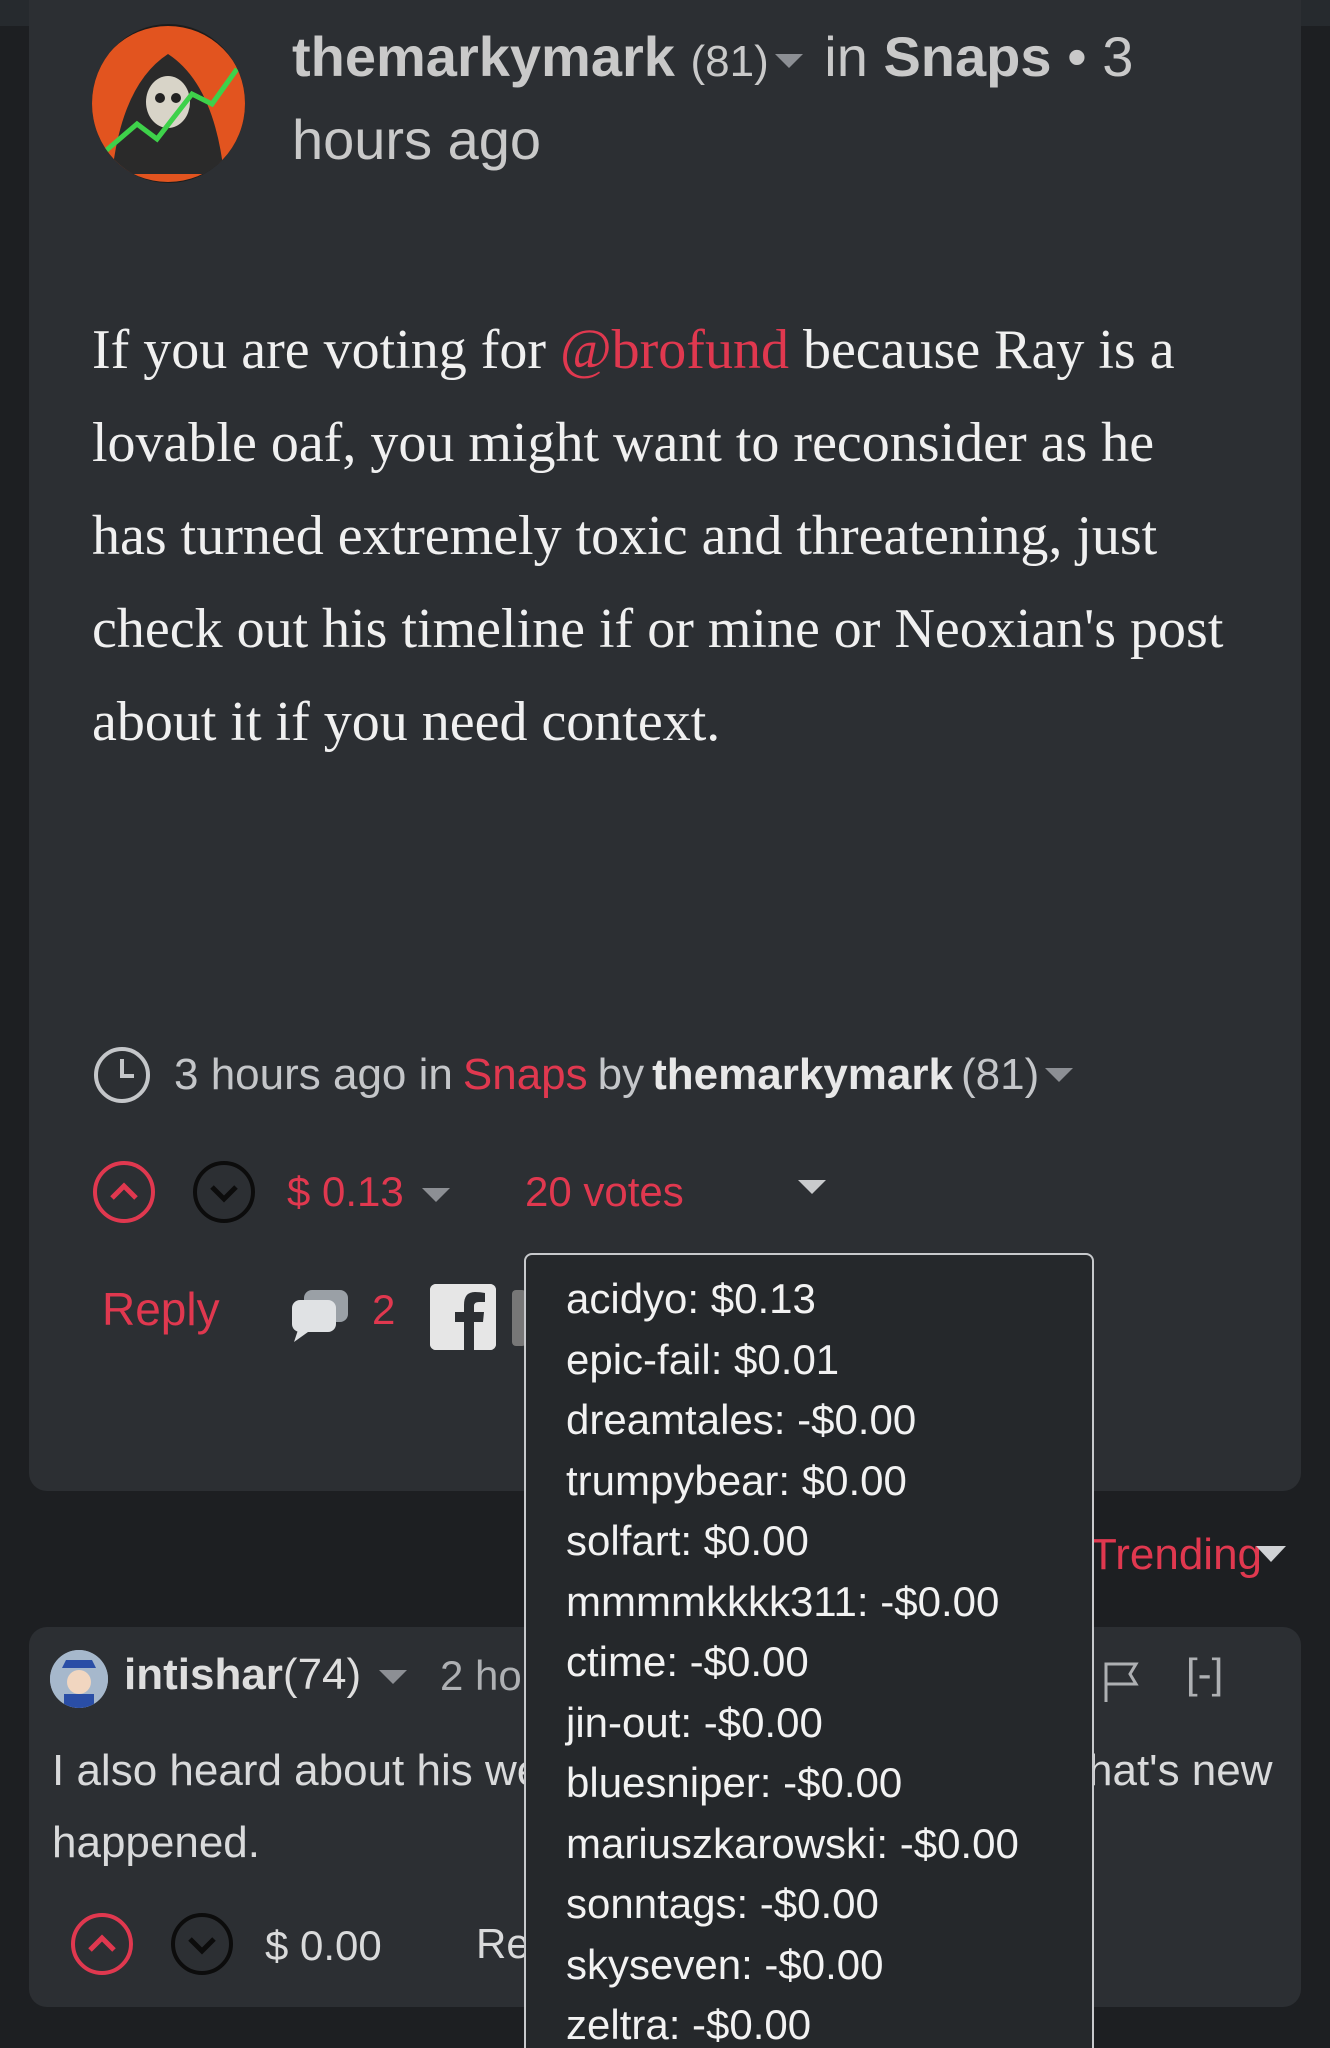 The height and width of the screenshot is (2048, 1330). Describe the element at coordinates (79, 1679) in the screenshot. I see `commenter-avatar` at that location.